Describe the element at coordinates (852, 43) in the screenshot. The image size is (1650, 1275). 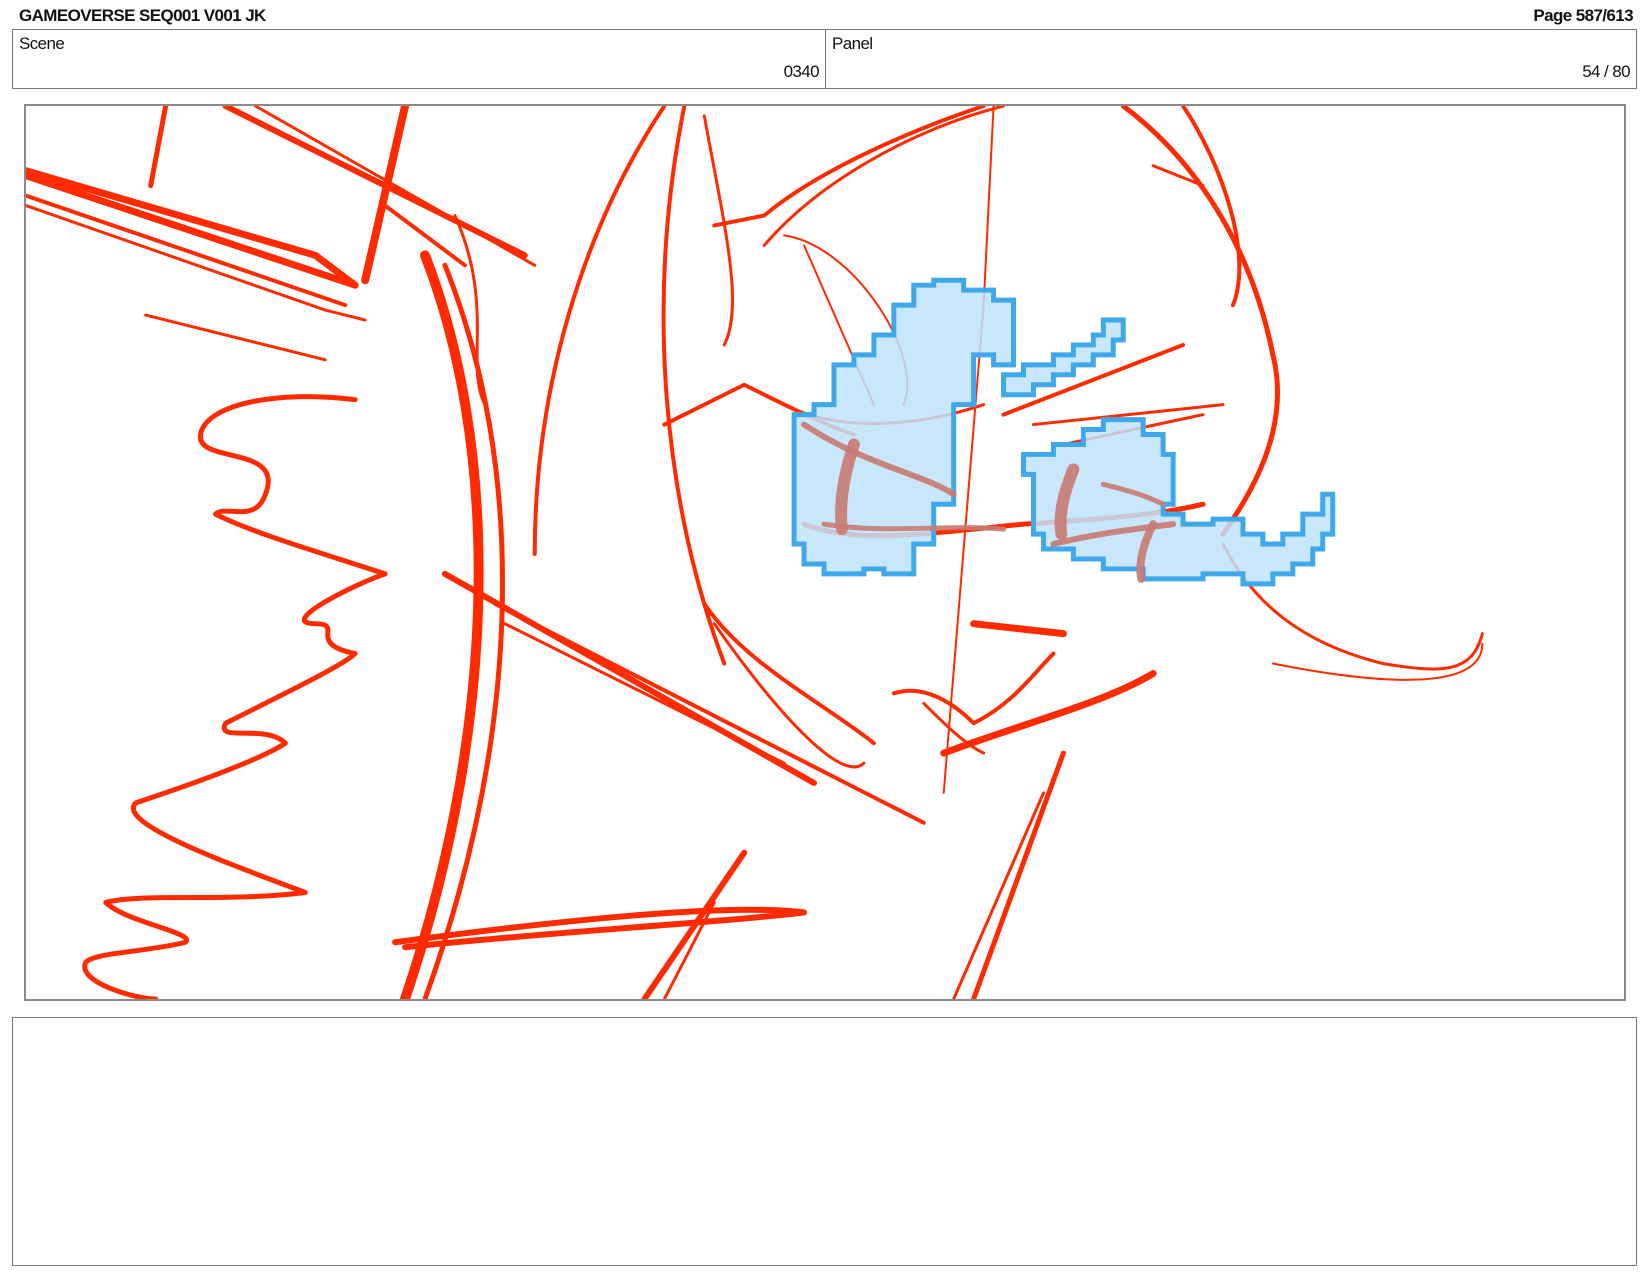
I see `panel-label: Panel` at that location.